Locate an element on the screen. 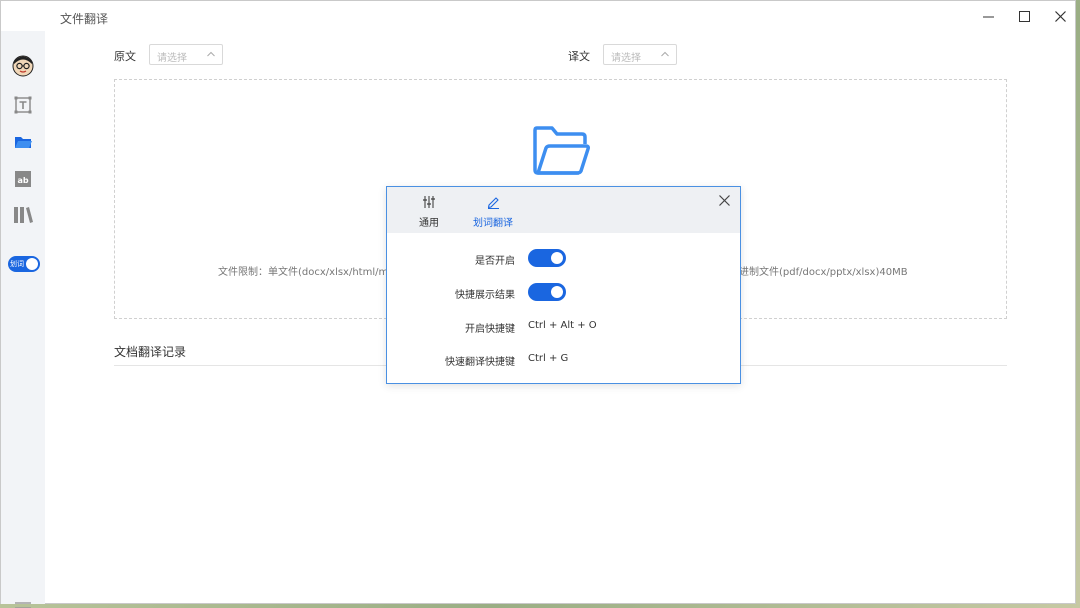 Image resolution: width=1080 pixels, height=608 pixels. avatar-icon is located at coordinates (23, 66).